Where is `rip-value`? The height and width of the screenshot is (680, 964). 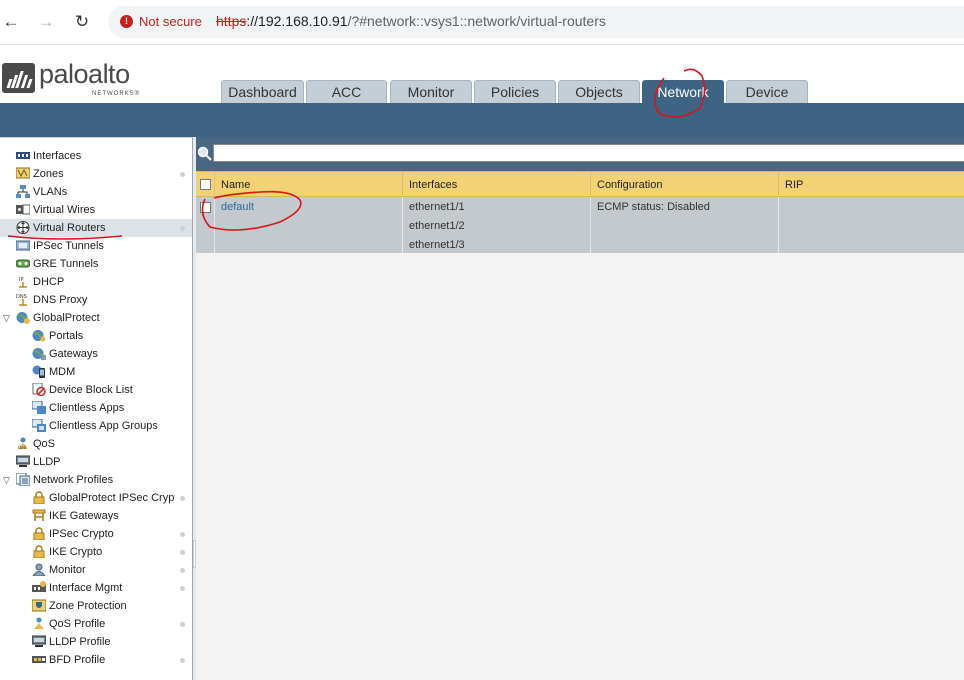 rip-value is located at coordinates (874, 206).